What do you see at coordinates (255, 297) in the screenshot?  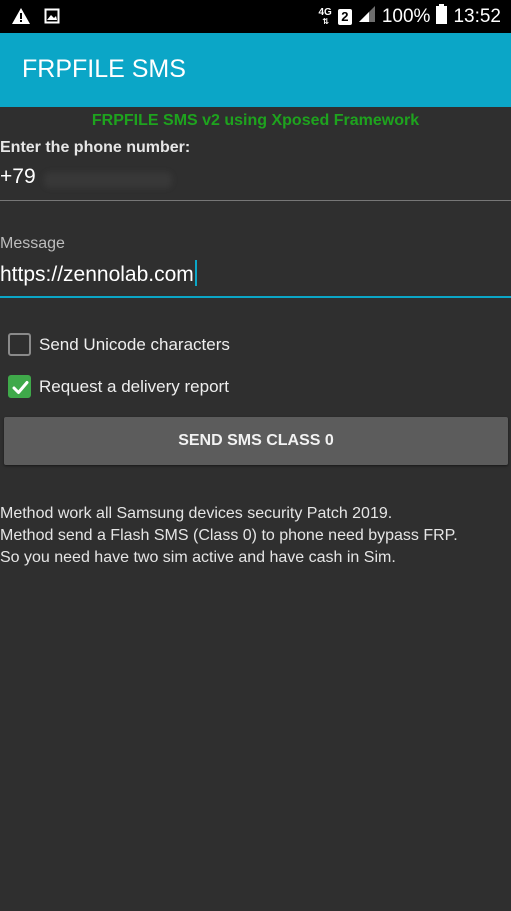 I see `message-underline` at bounding box center [255, 297].